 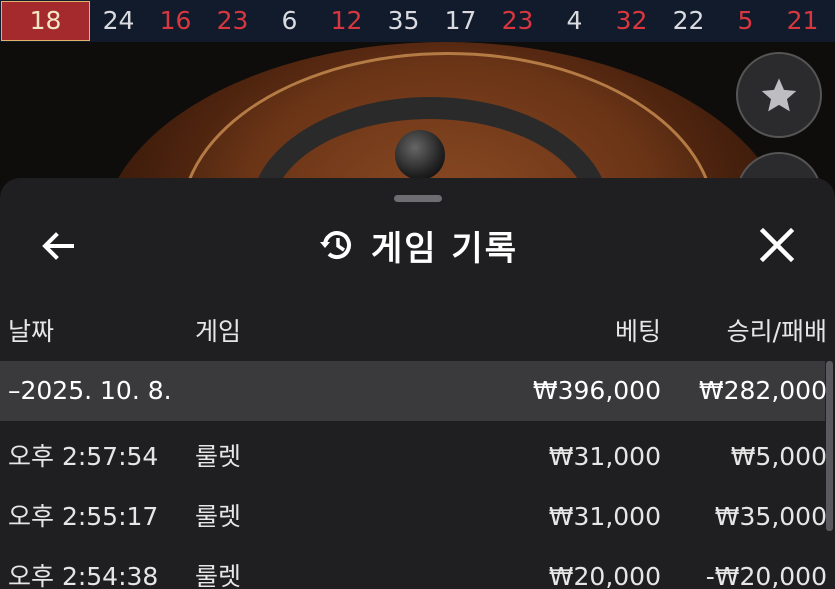 I want to click on row-time: 오후 2:57:54, so click(x=83, y=456).